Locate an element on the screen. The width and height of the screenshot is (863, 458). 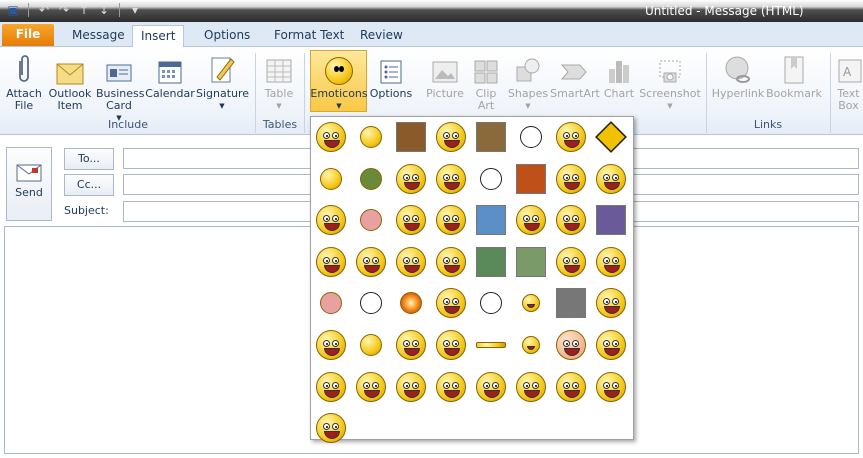
tab-review: Review is located at coordinates (381, 36).